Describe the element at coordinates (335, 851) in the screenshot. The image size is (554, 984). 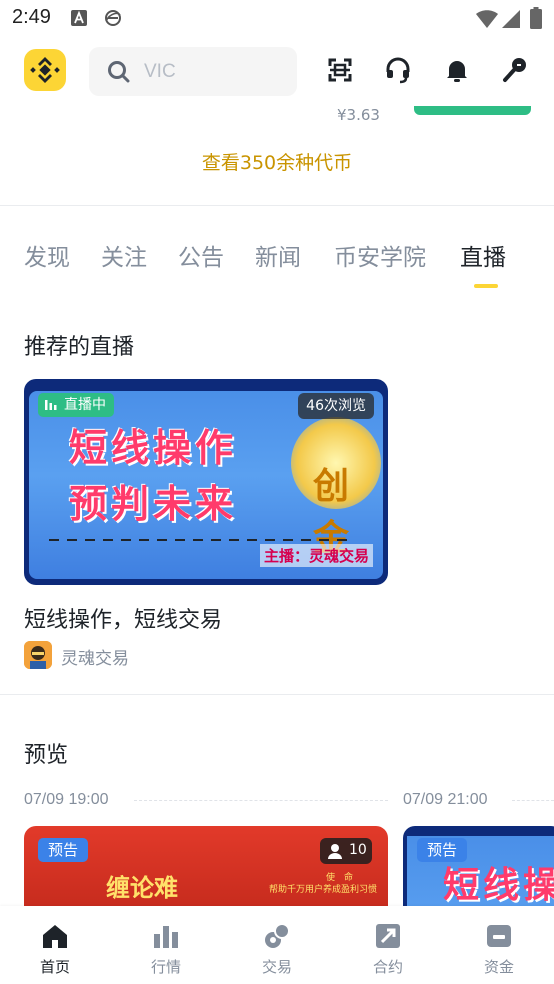
I see `person-icon` at that location.